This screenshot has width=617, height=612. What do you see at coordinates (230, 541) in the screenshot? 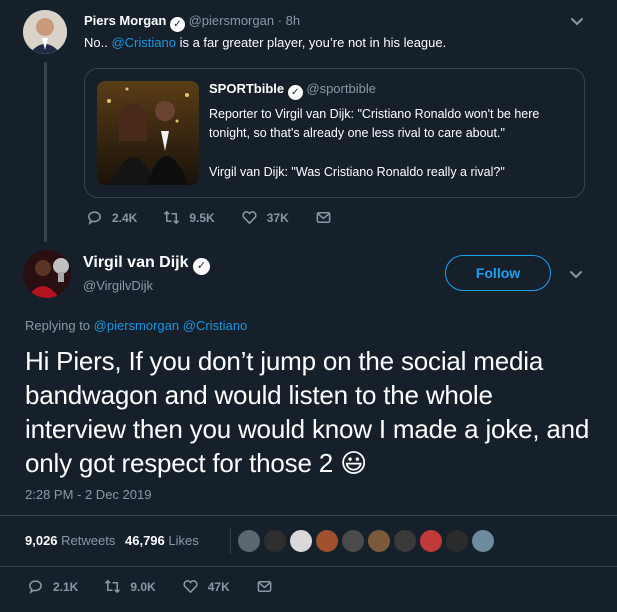
I see `stats-separator` at bounding box center [230, 541].